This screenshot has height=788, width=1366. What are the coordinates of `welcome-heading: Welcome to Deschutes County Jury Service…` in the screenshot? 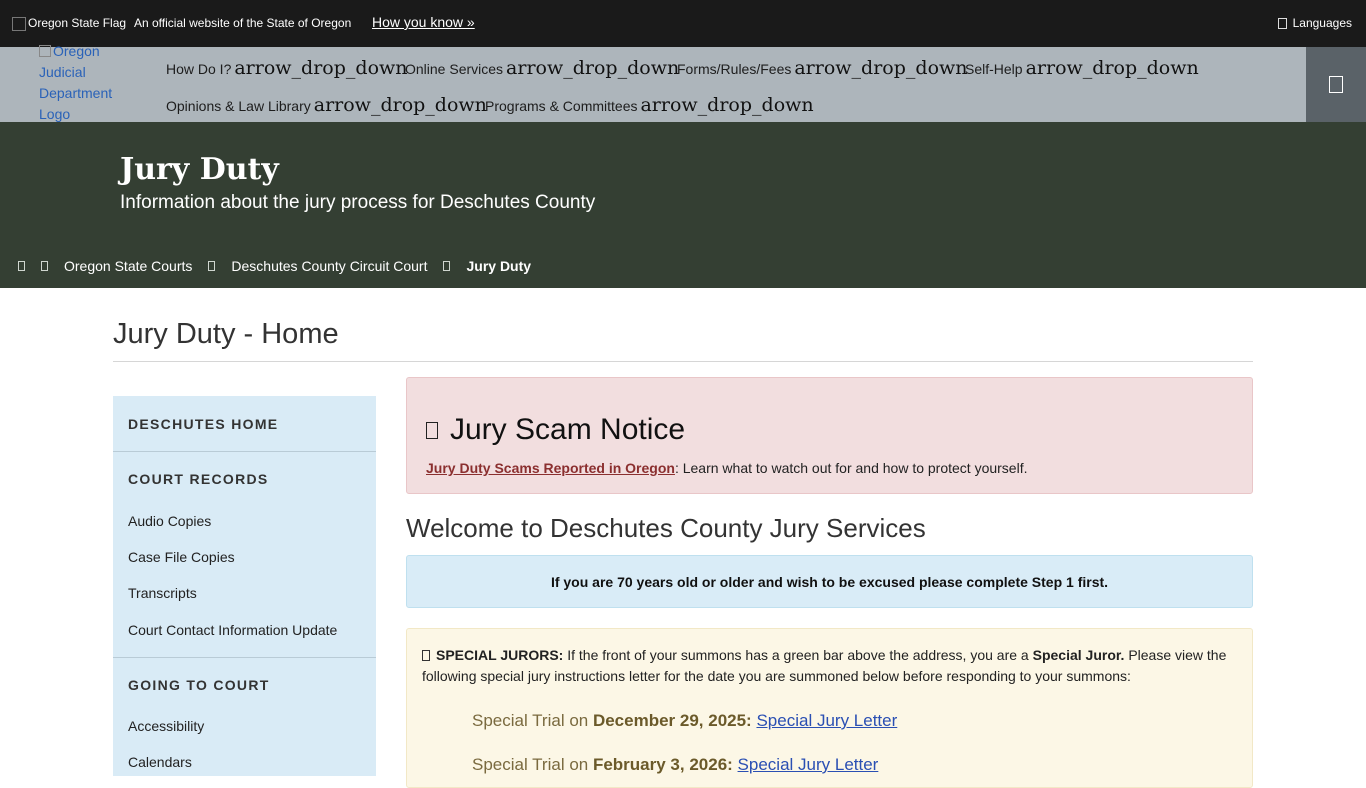 It's located at (666, 528).